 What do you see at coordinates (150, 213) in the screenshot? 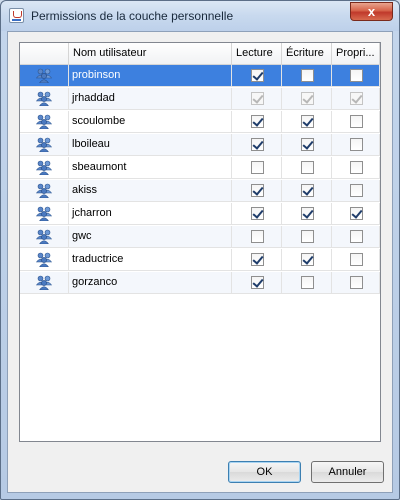
I see `username-cell: jcharron` at bounding box center [150, 213].